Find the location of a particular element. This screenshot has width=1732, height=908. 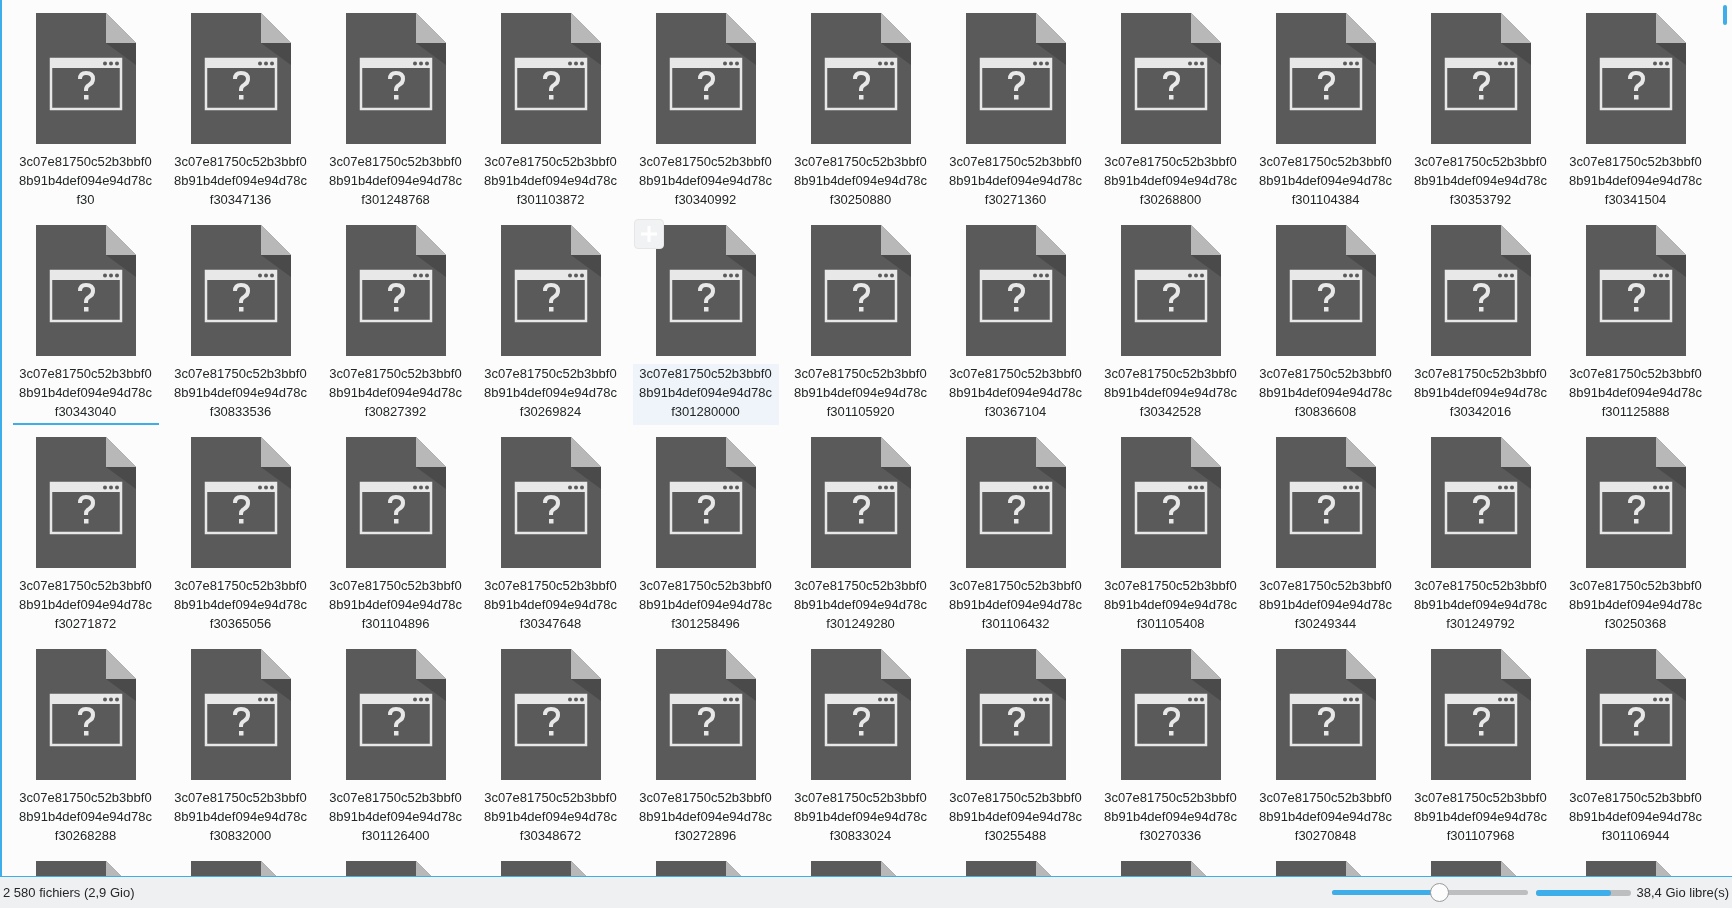

file-name: 3c07e81750c52b3bbf08b91b4def094e94d78cf30250368 is located at coordinates (1635, 606).